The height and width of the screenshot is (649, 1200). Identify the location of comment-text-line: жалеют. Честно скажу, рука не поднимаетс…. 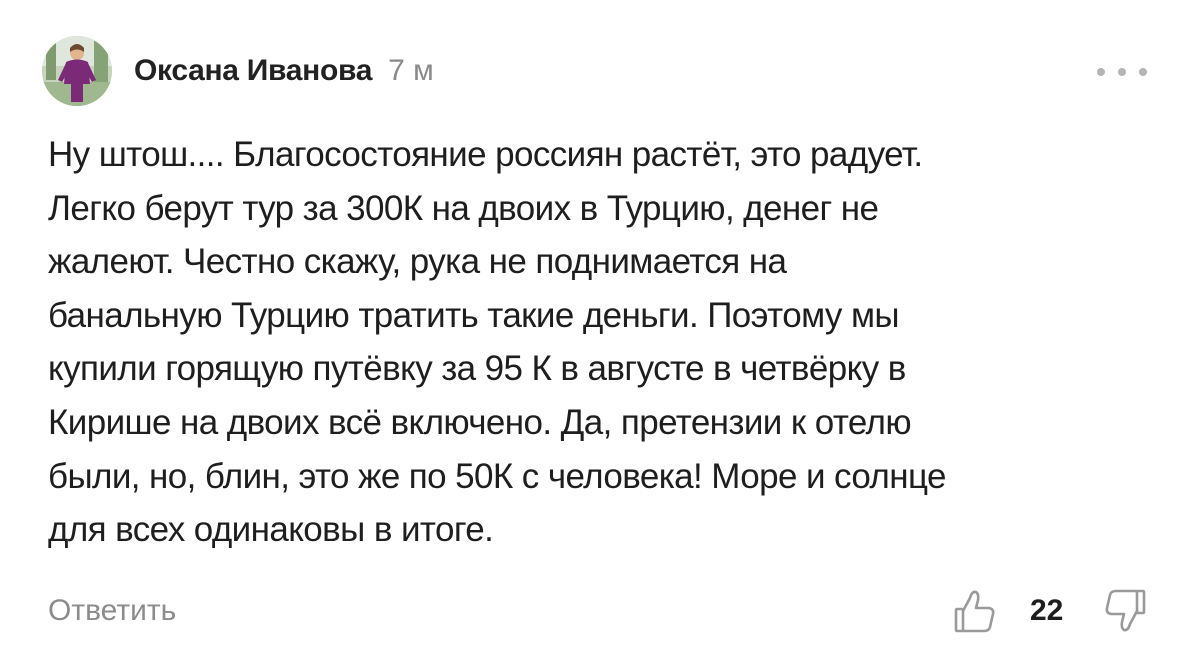
(417, 262).